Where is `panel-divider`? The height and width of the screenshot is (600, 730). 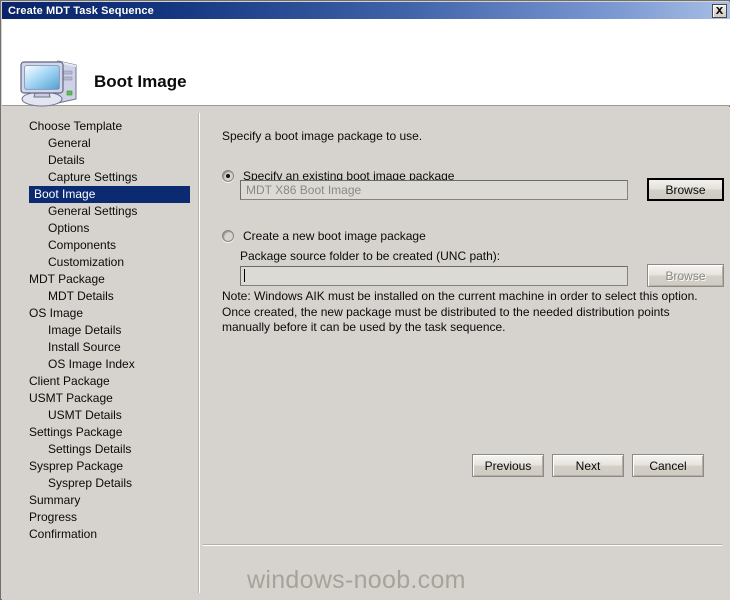 panel-divider is located at coordinates (199, 353).